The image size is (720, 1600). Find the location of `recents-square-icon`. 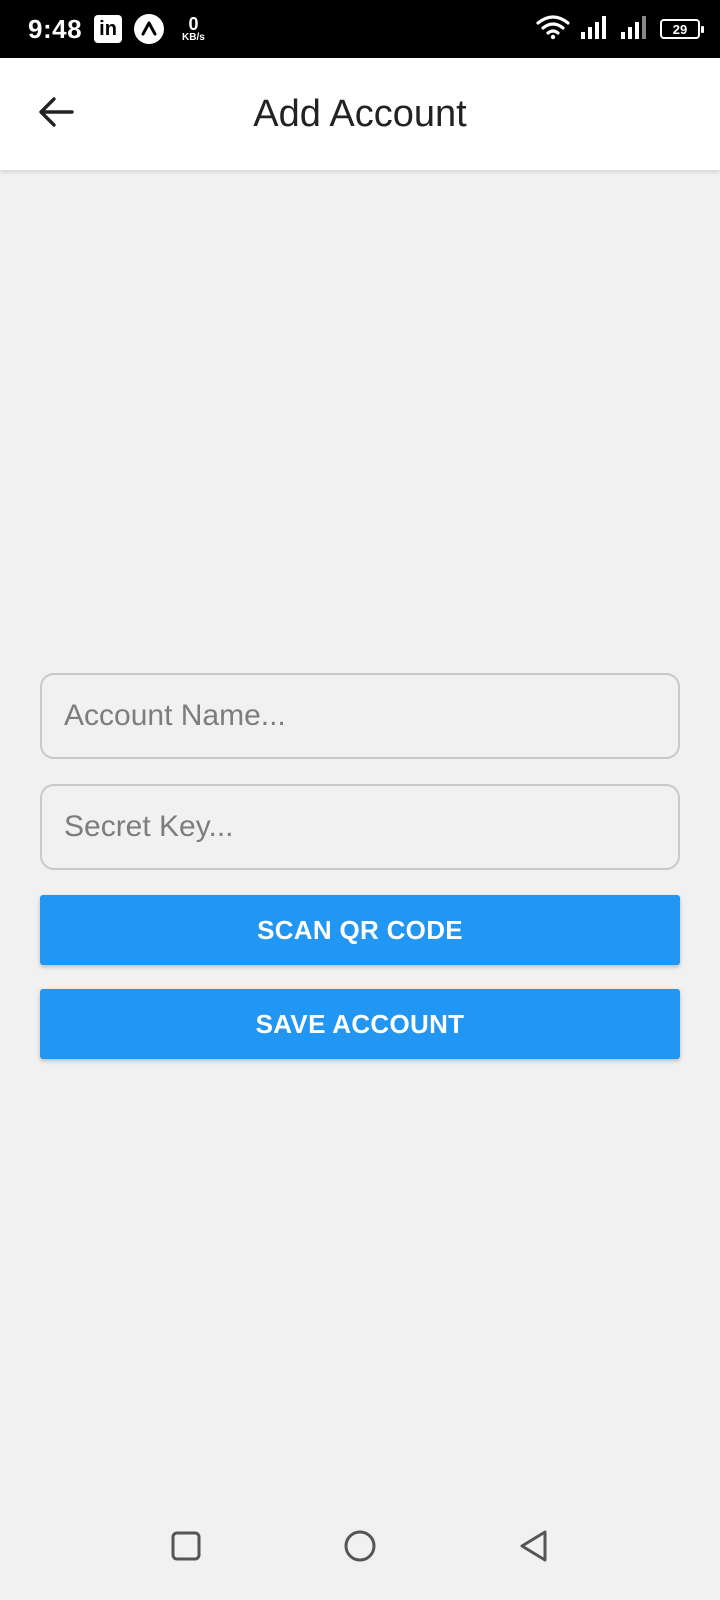

recents-square-icon is located at coordinates (186, 1546).